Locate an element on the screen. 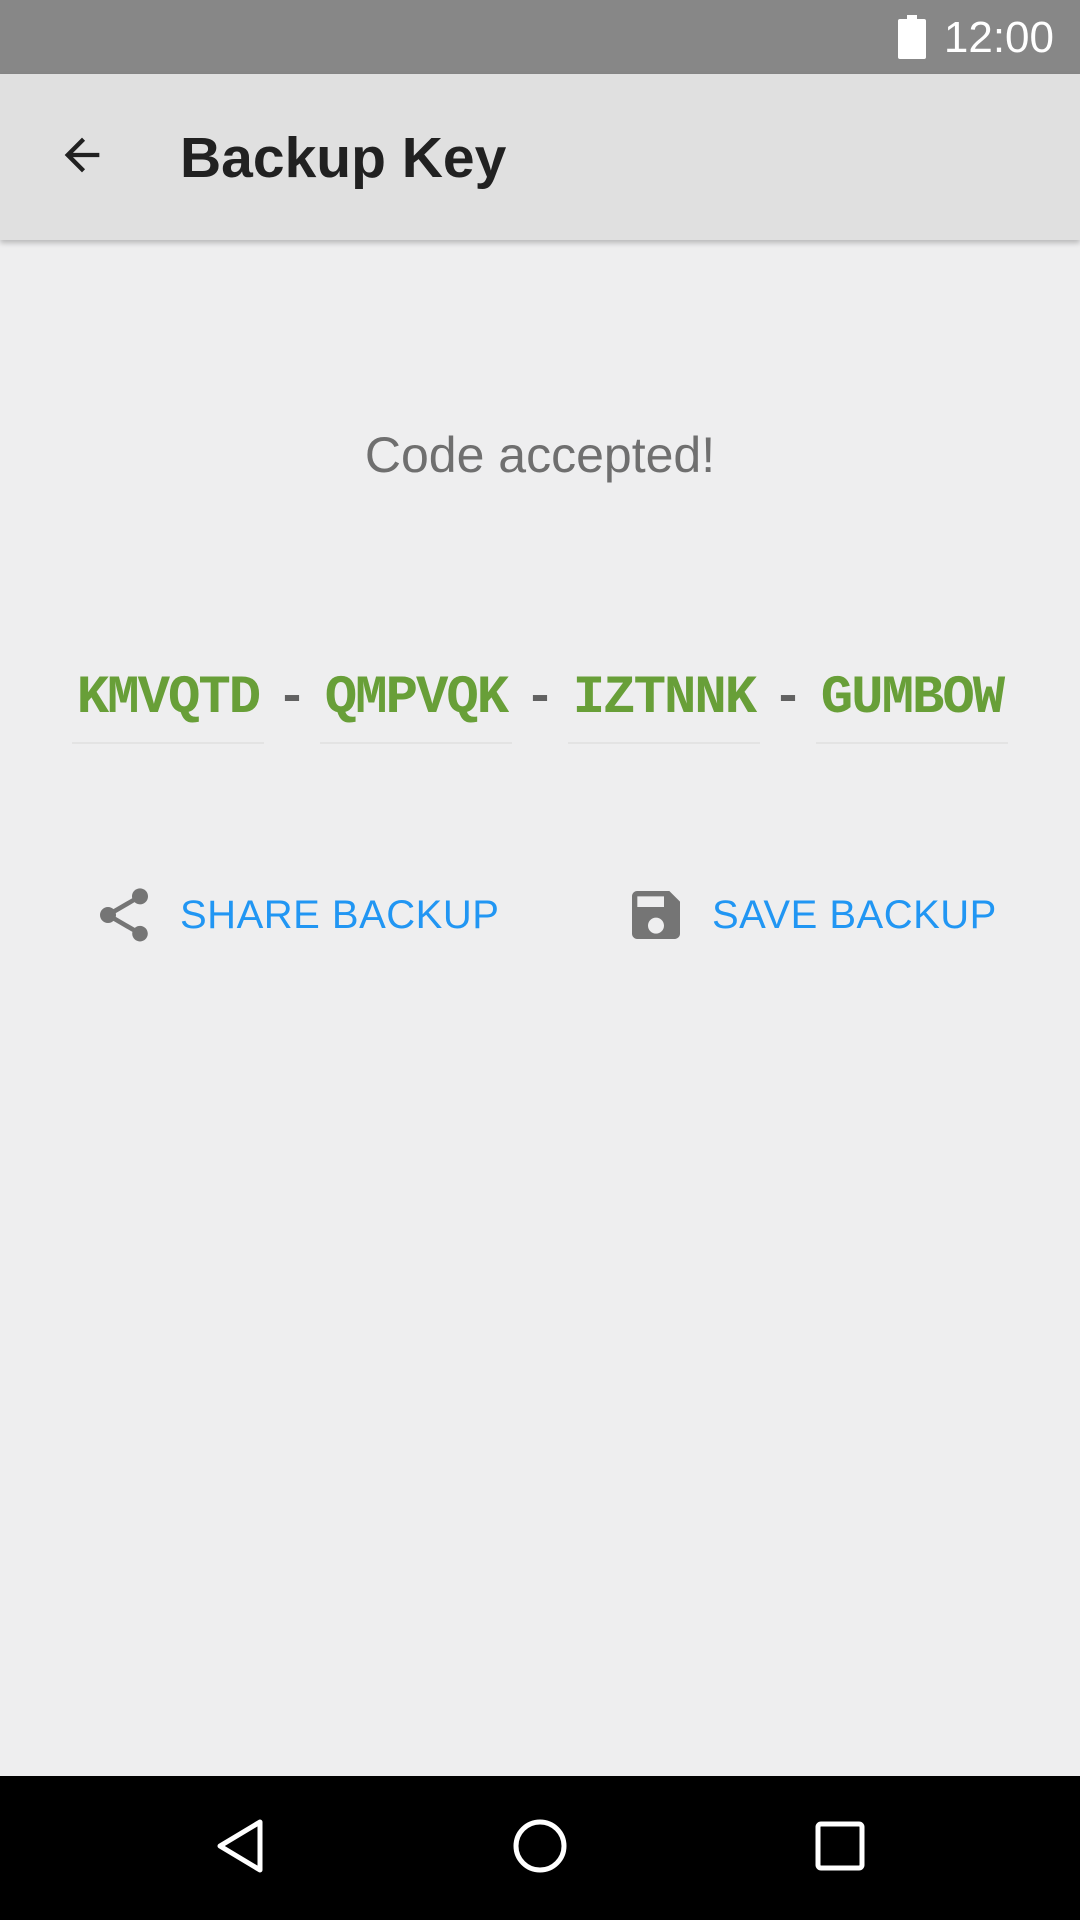 This screenshot has width=1080, height=1920. backup-code-field-2: QMPVQK is located at coordinates (416, 702).